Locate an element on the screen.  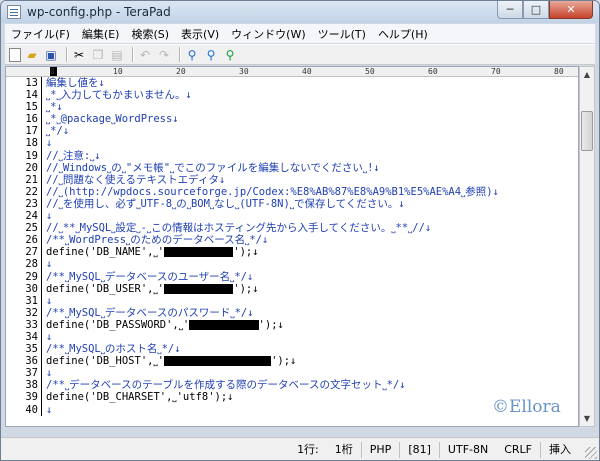
line-text: //˽注意:˽↓ is located at coordinates (73, 156).